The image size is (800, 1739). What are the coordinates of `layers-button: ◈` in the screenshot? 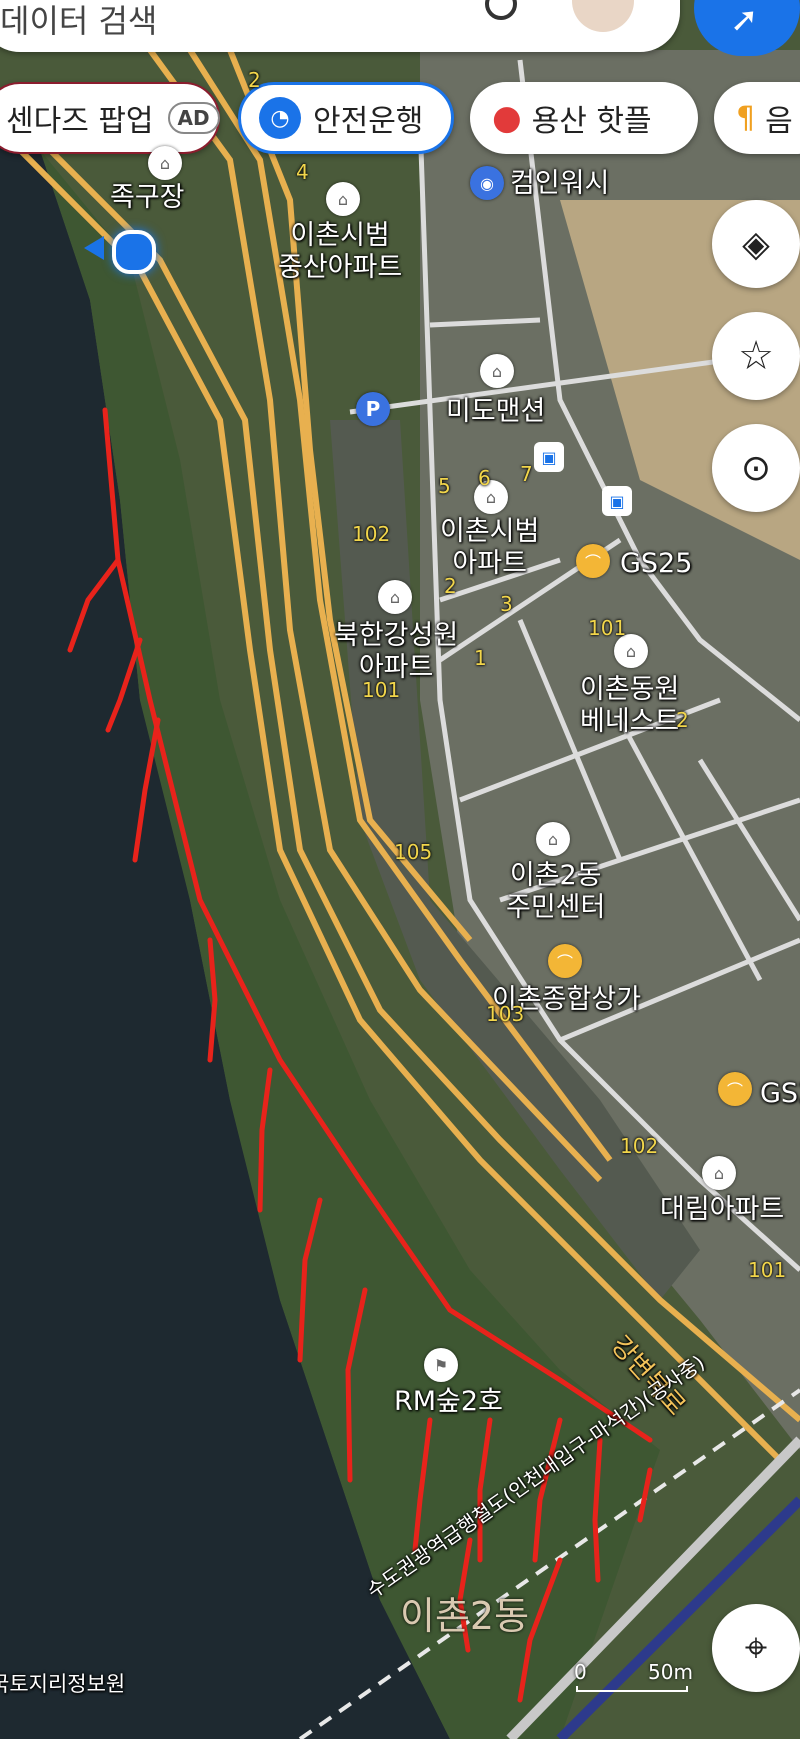 It's located at (756, 244).